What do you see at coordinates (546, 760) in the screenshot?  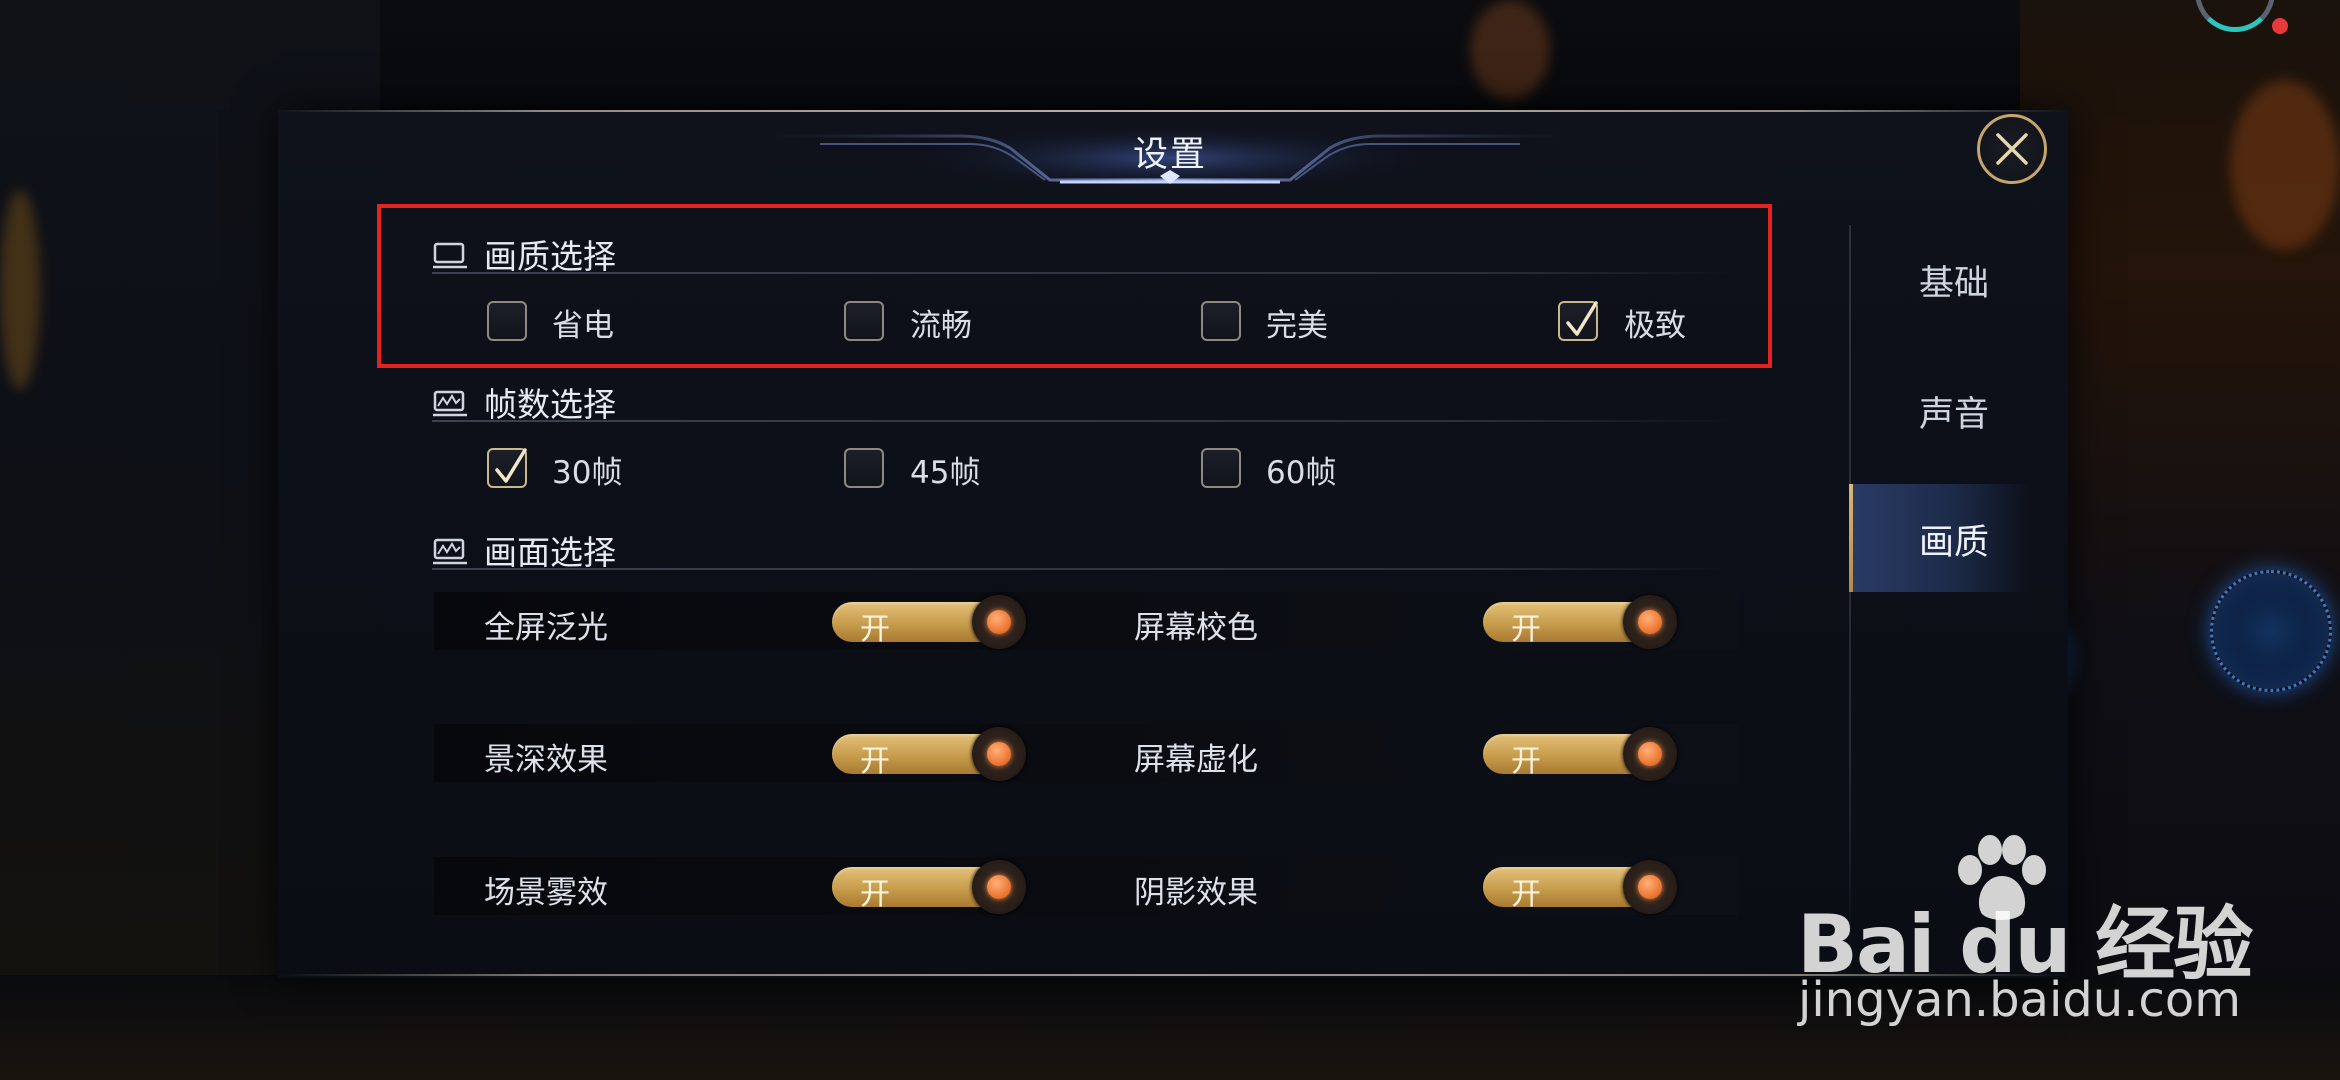 I see `depth-of-field-label: 景深效果` at bounding box center [546, 760].